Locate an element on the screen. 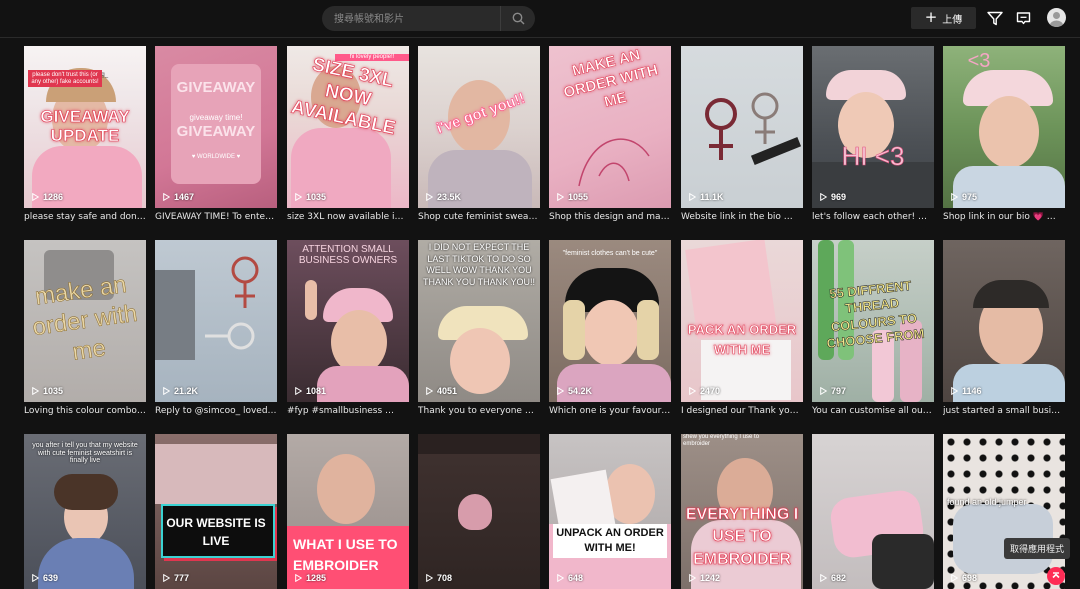 The width and height of the screenshot is (1080, 589). search-icon is located at coordinates (518, 18).